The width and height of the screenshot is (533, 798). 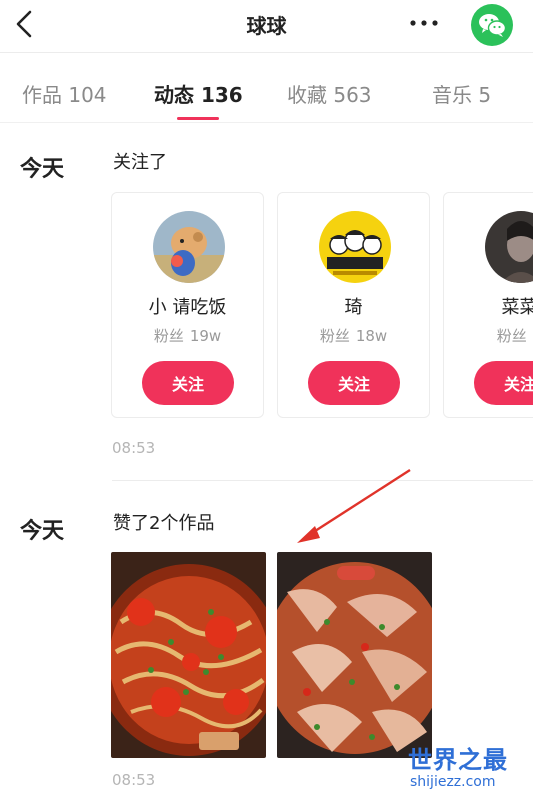 I want to click on tab-count: 136, so click(x=221, y=95).